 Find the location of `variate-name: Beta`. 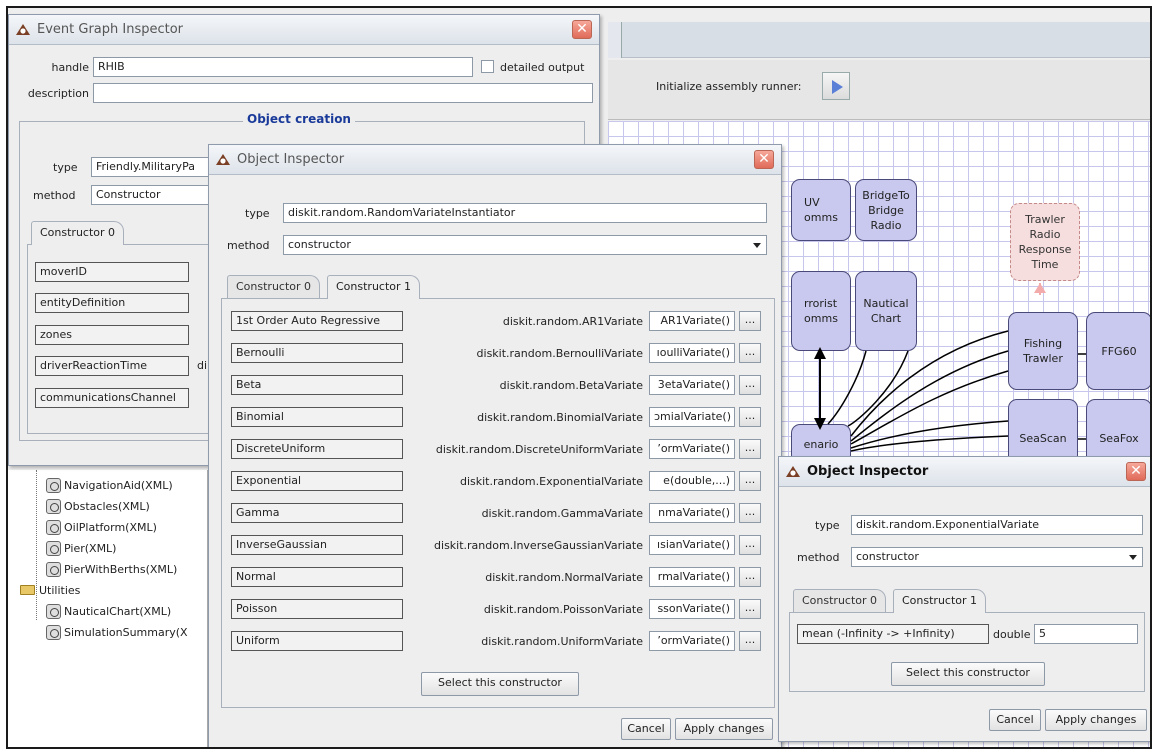

variate-name: Beta is located at coordinates (317, 385).